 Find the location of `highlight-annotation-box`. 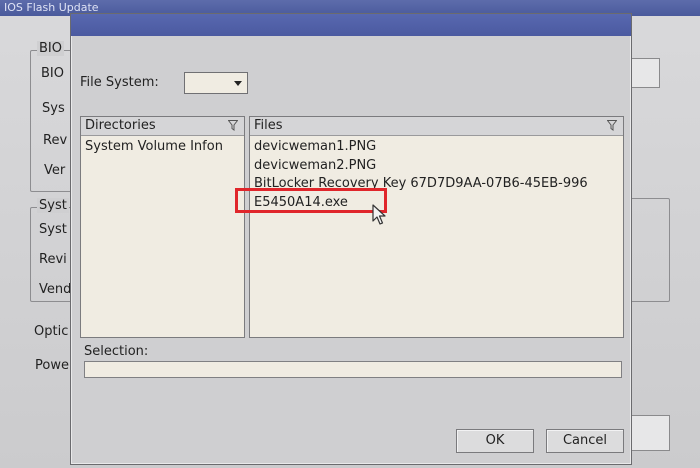

highlight-annotation-box is located at coordinates (311, 200).